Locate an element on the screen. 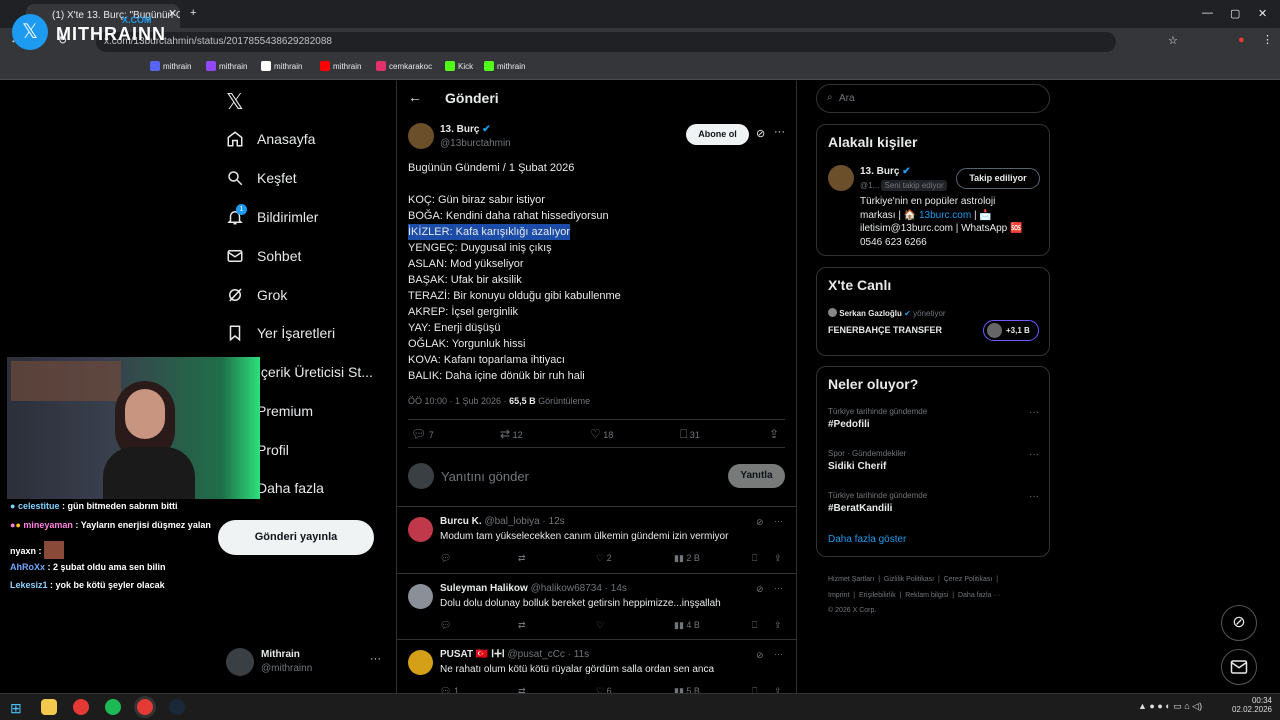  bio-link: 13burc.com is located at coordinates (945, 215).